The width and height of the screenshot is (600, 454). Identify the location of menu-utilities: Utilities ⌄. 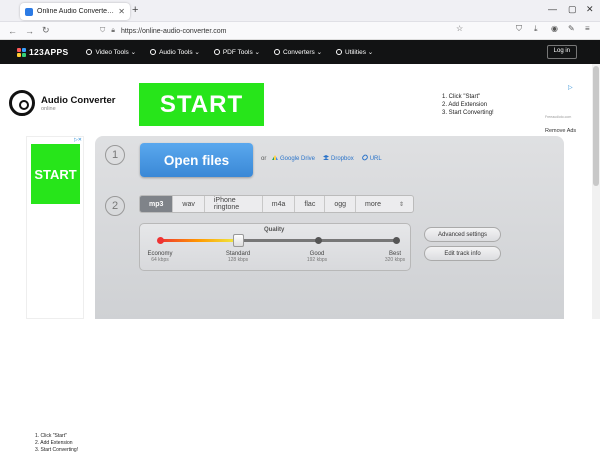
(354, 52).